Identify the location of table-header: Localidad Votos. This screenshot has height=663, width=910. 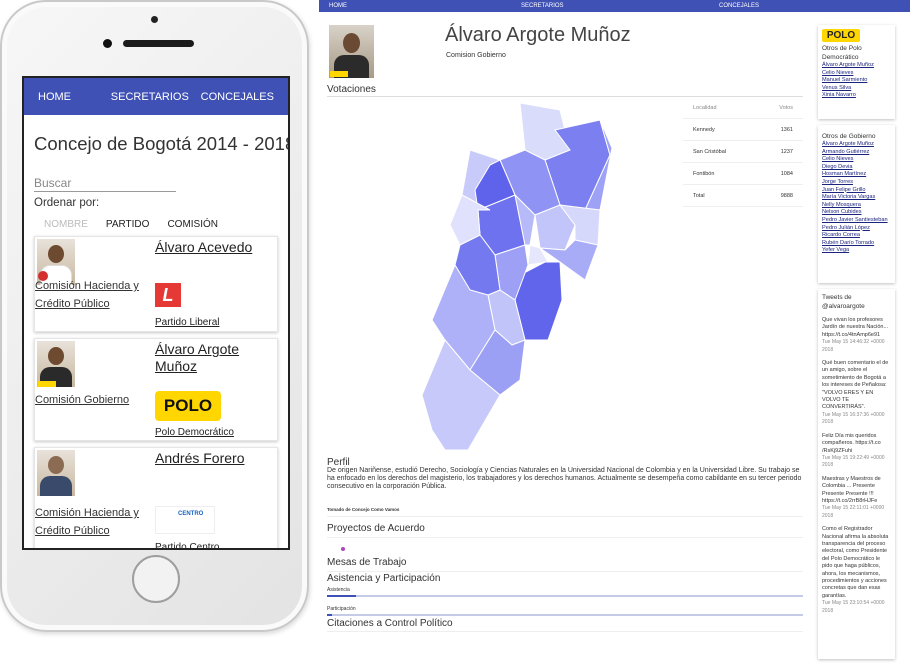
(743, 108).